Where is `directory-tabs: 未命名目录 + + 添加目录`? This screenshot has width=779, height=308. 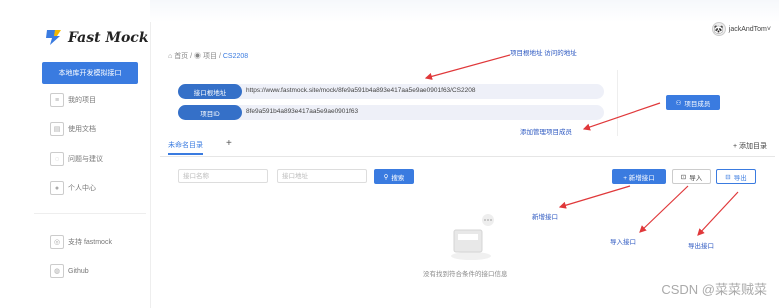 directory-tabs: 未命名目录 + + 添加目录 is located at coordinates (467, 147).